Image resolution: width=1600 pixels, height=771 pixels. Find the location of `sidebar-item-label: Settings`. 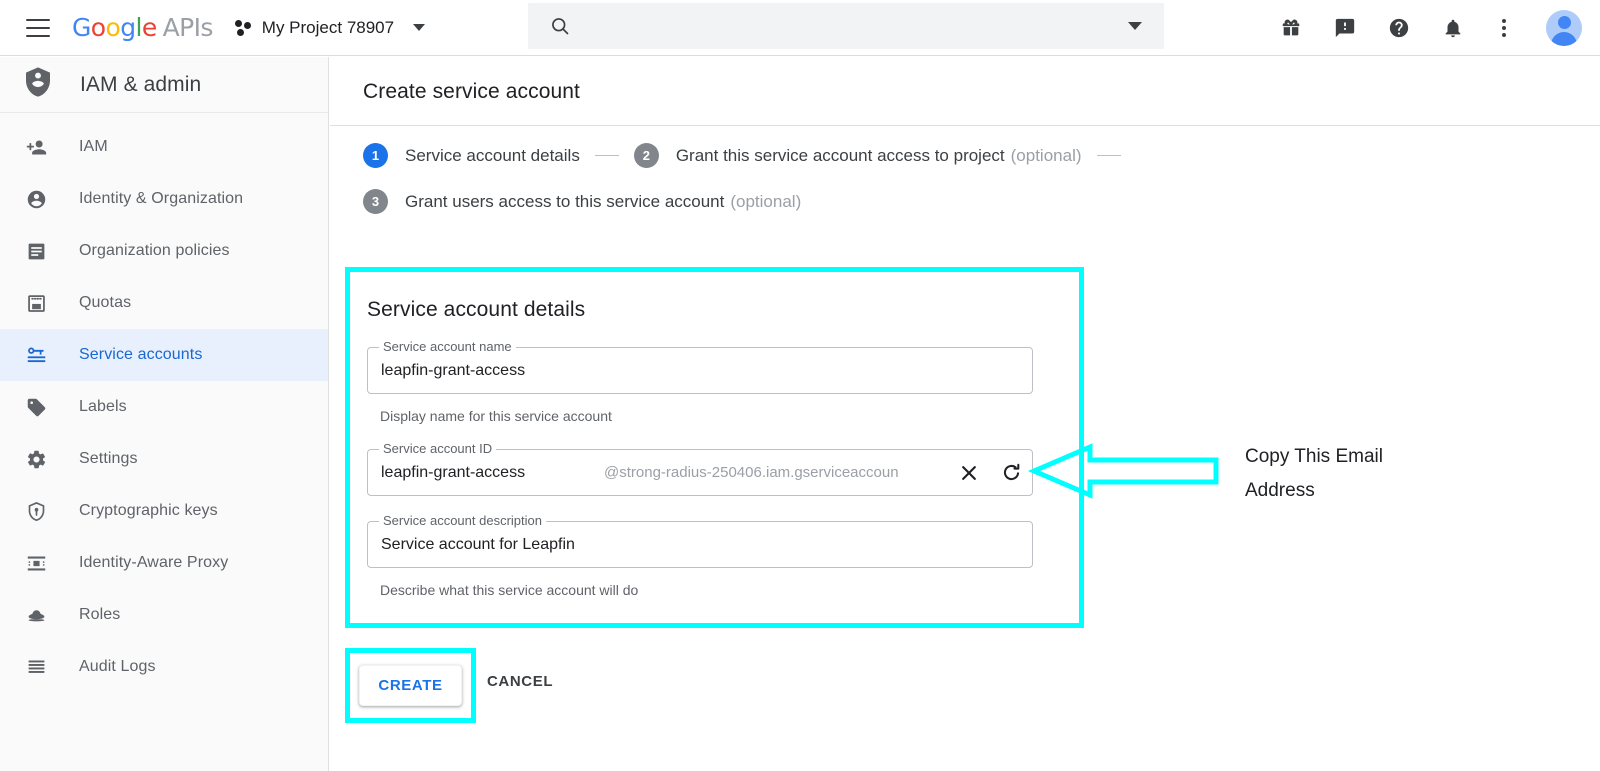

sidebar-item-label: Settings is located at coordinates (108, 458).